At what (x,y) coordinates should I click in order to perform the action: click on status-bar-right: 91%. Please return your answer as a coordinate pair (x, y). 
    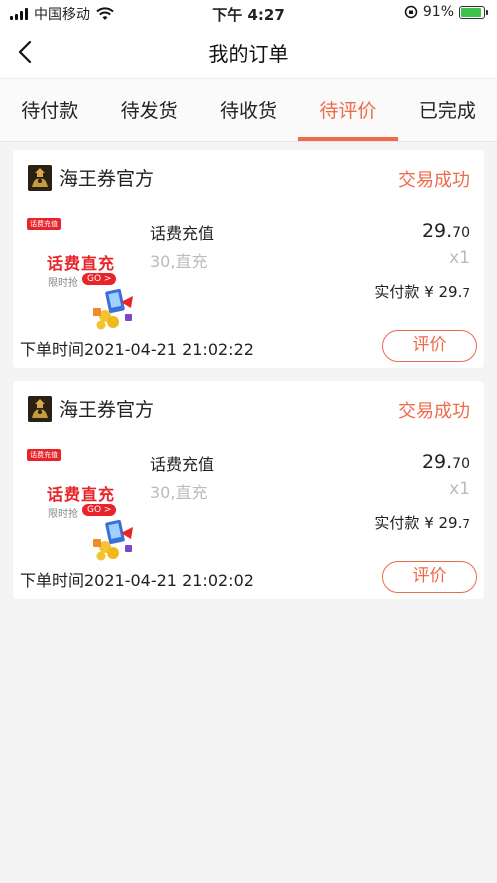
    Looking at the image, I should click on (446, 12).